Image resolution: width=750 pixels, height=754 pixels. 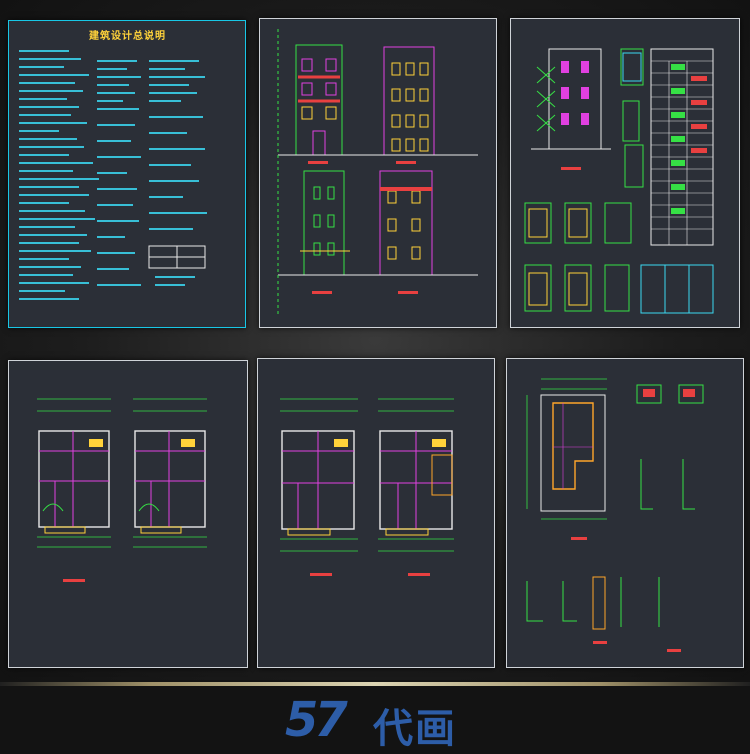 I want to click on floor-highlight, so click(x=375, y=684).